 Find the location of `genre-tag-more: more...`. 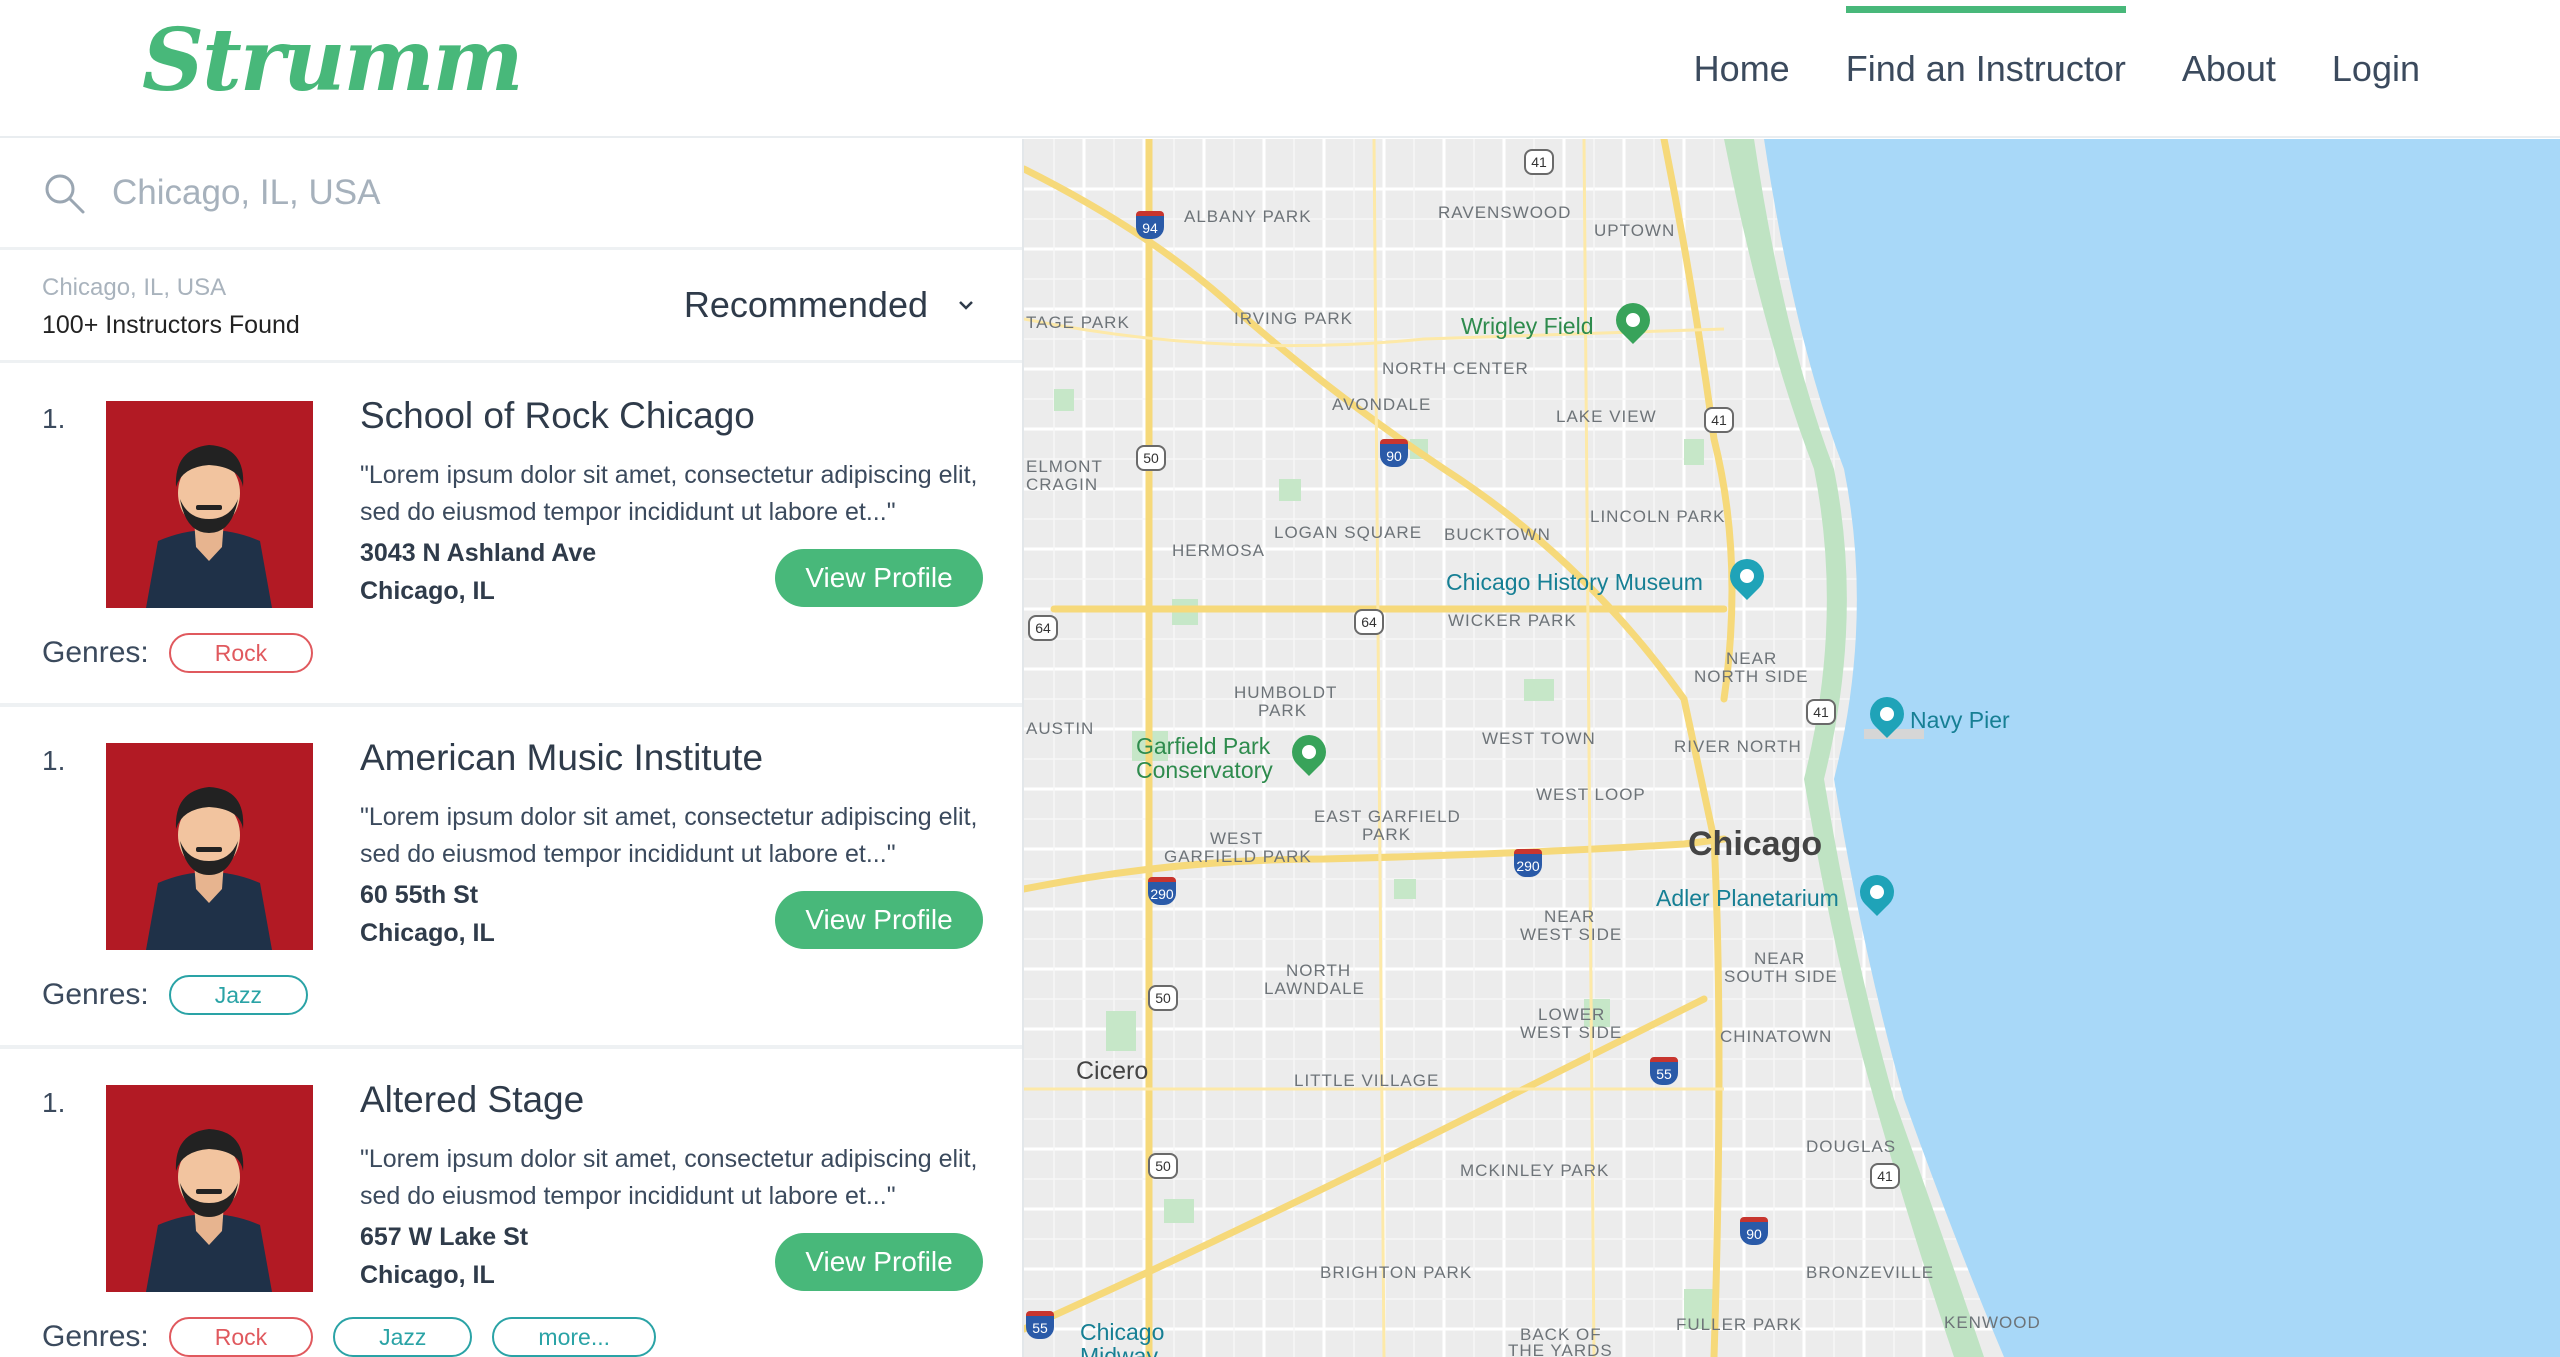

genre-tag-more: more... is located at coordinates (574, 1337).